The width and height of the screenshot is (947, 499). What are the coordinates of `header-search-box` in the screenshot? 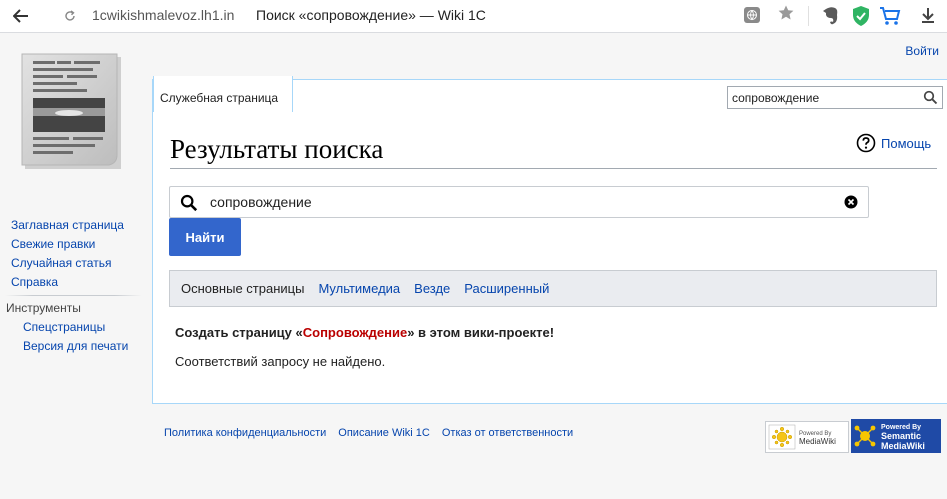 It's located at (835, 97).